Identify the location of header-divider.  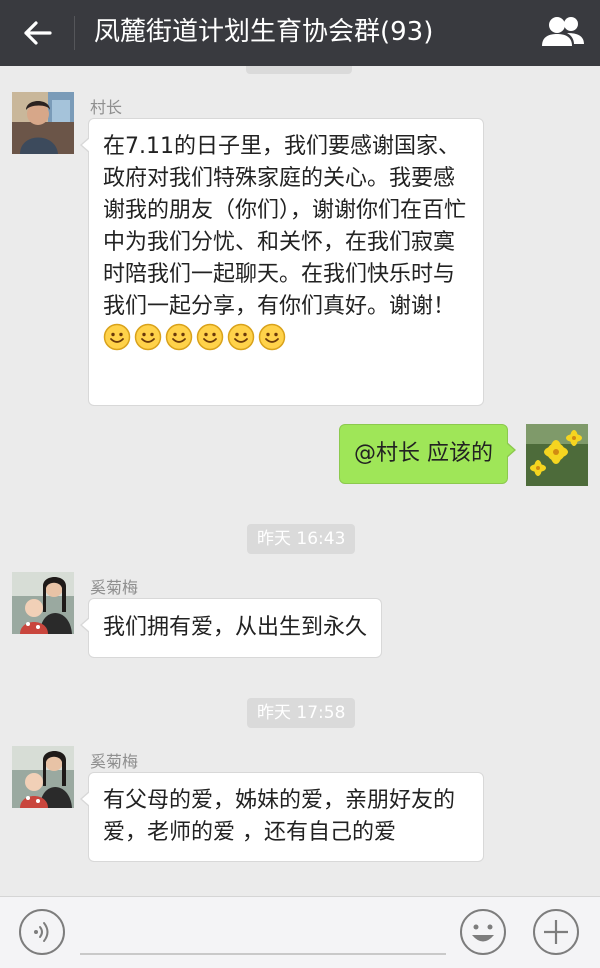
(74, 33).